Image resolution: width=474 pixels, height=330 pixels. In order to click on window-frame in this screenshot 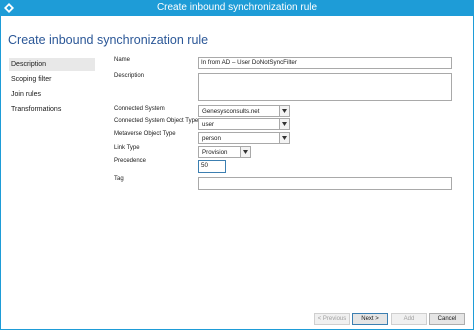, I will do `click(0, 173)`.